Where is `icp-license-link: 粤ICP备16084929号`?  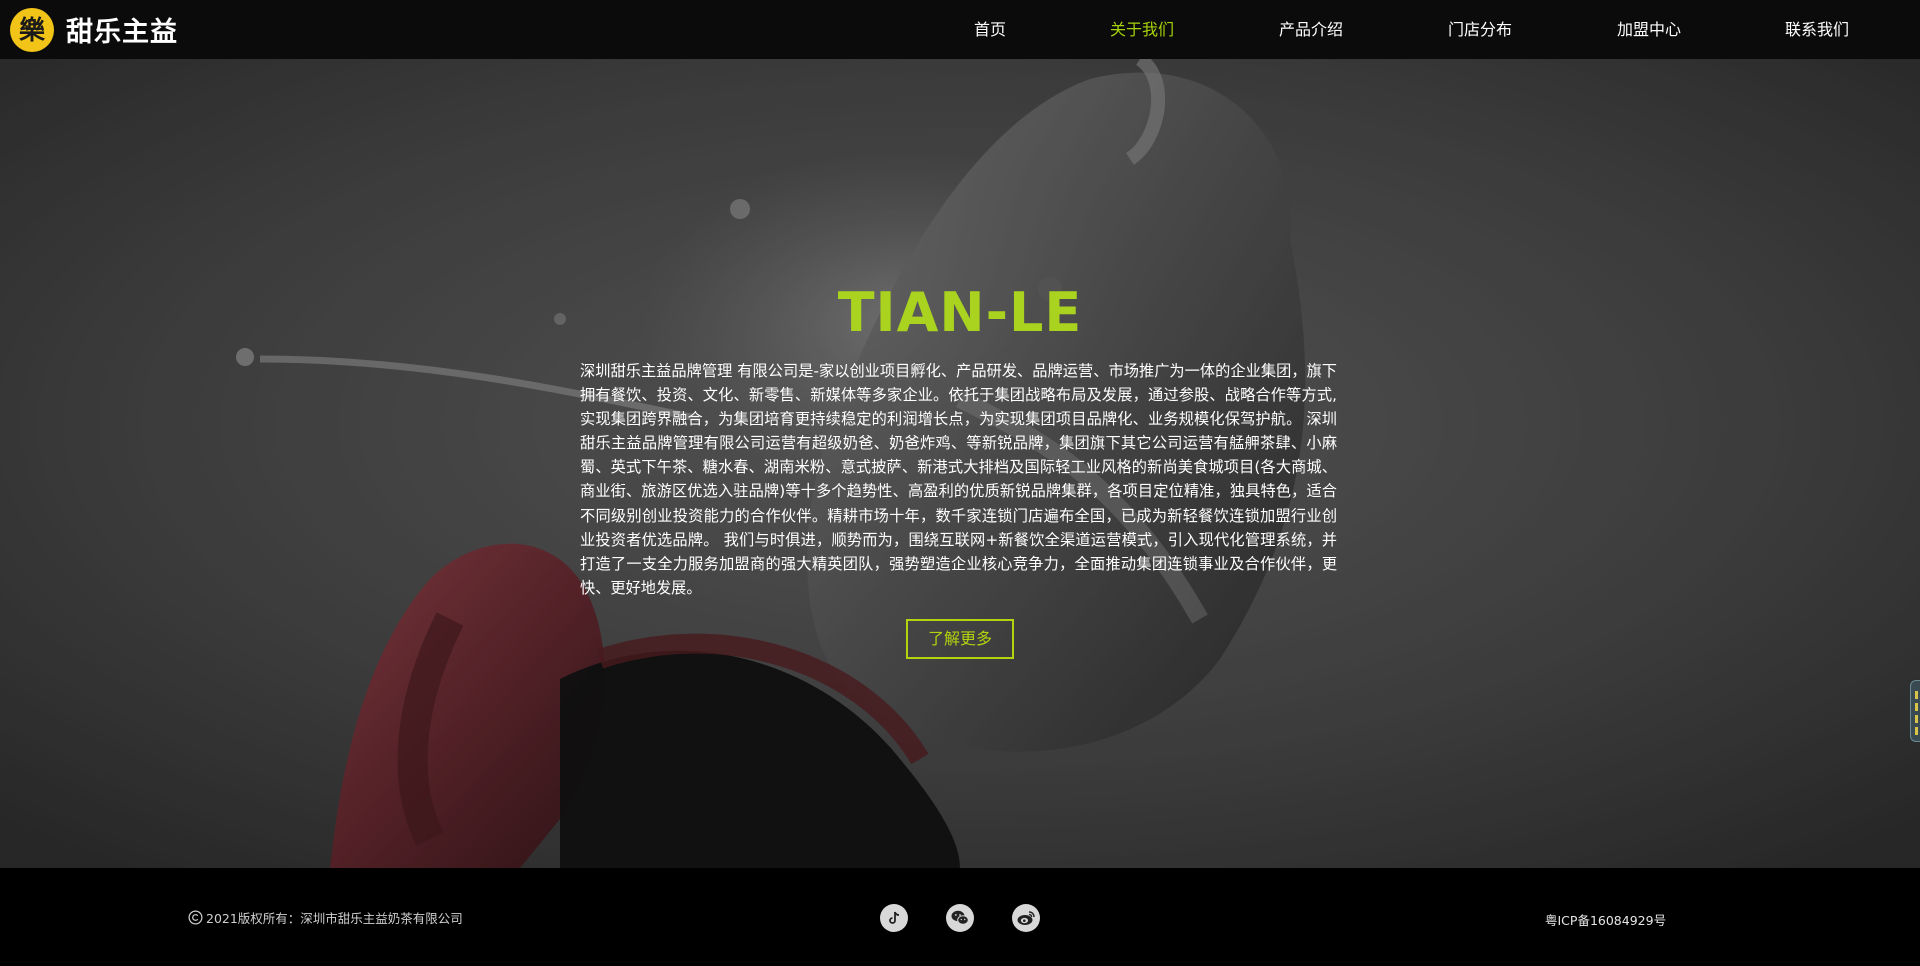
icp-license-link: 粤ICP备16084929号 is located at coordinates (1605, 919).